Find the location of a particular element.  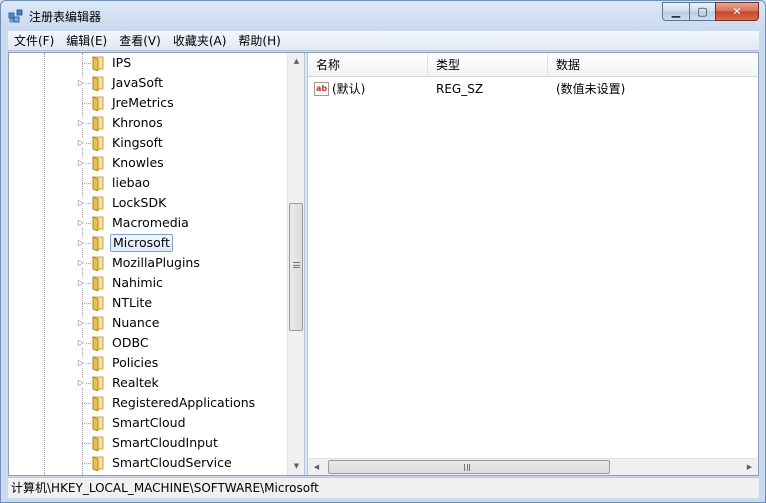

tree-item: JreMetrics is located at coordinates (149, 103).